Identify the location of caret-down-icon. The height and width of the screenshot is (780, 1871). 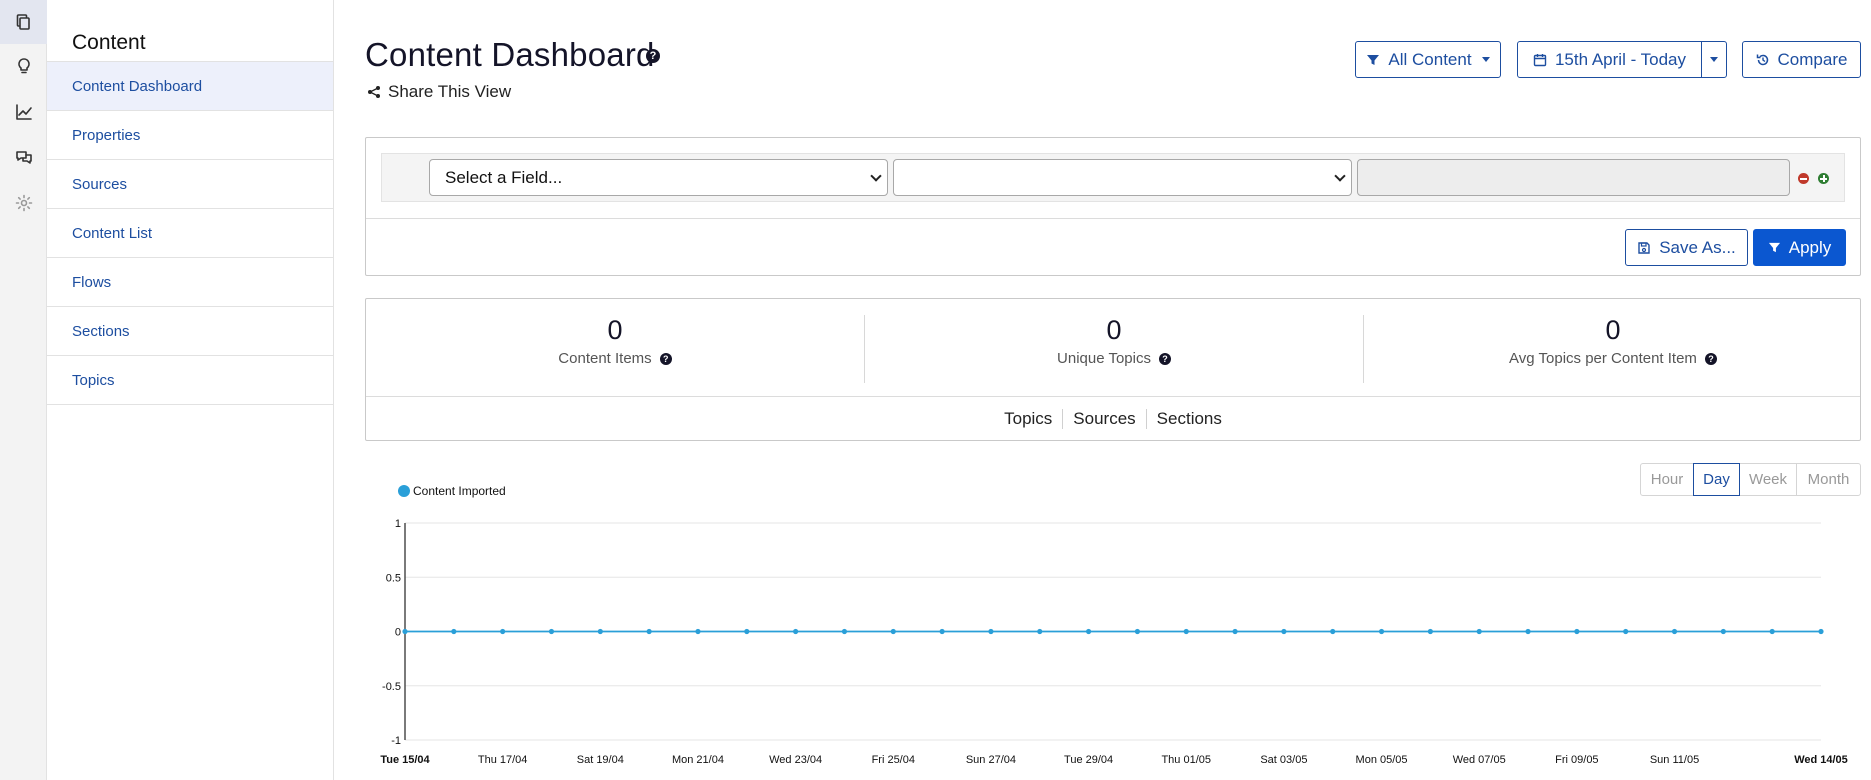
(1485, 59).